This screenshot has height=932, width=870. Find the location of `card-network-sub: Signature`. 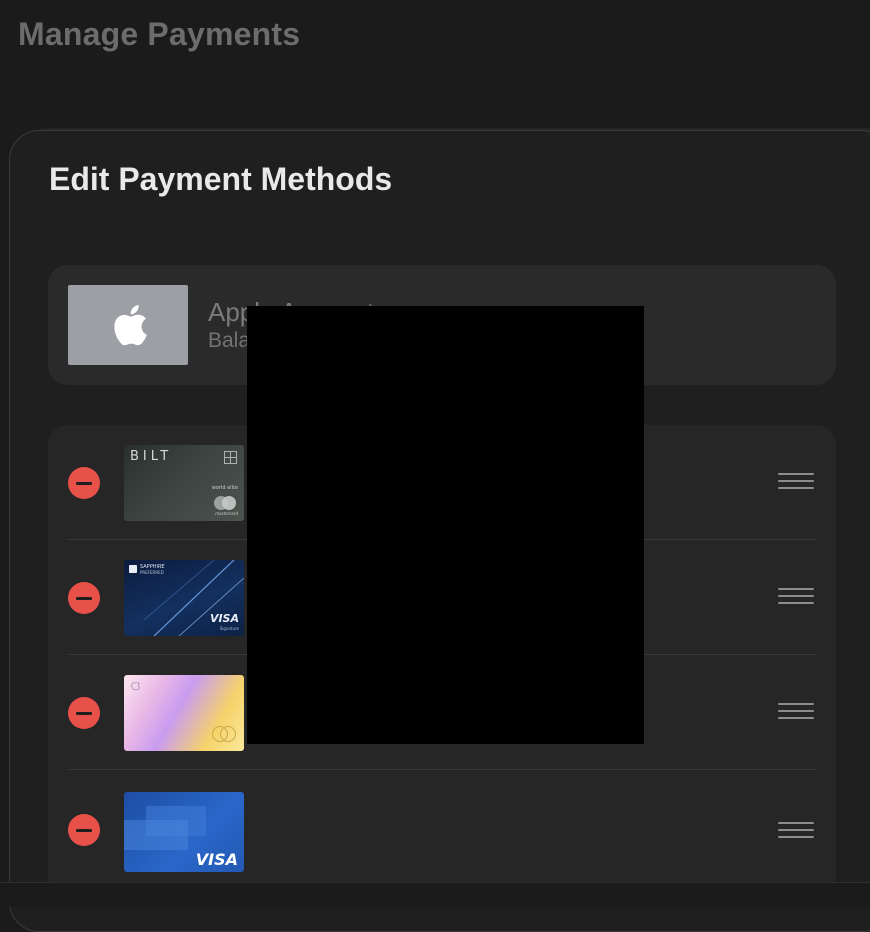

card-network-sub: Signature is located at coordinates (229, 628).